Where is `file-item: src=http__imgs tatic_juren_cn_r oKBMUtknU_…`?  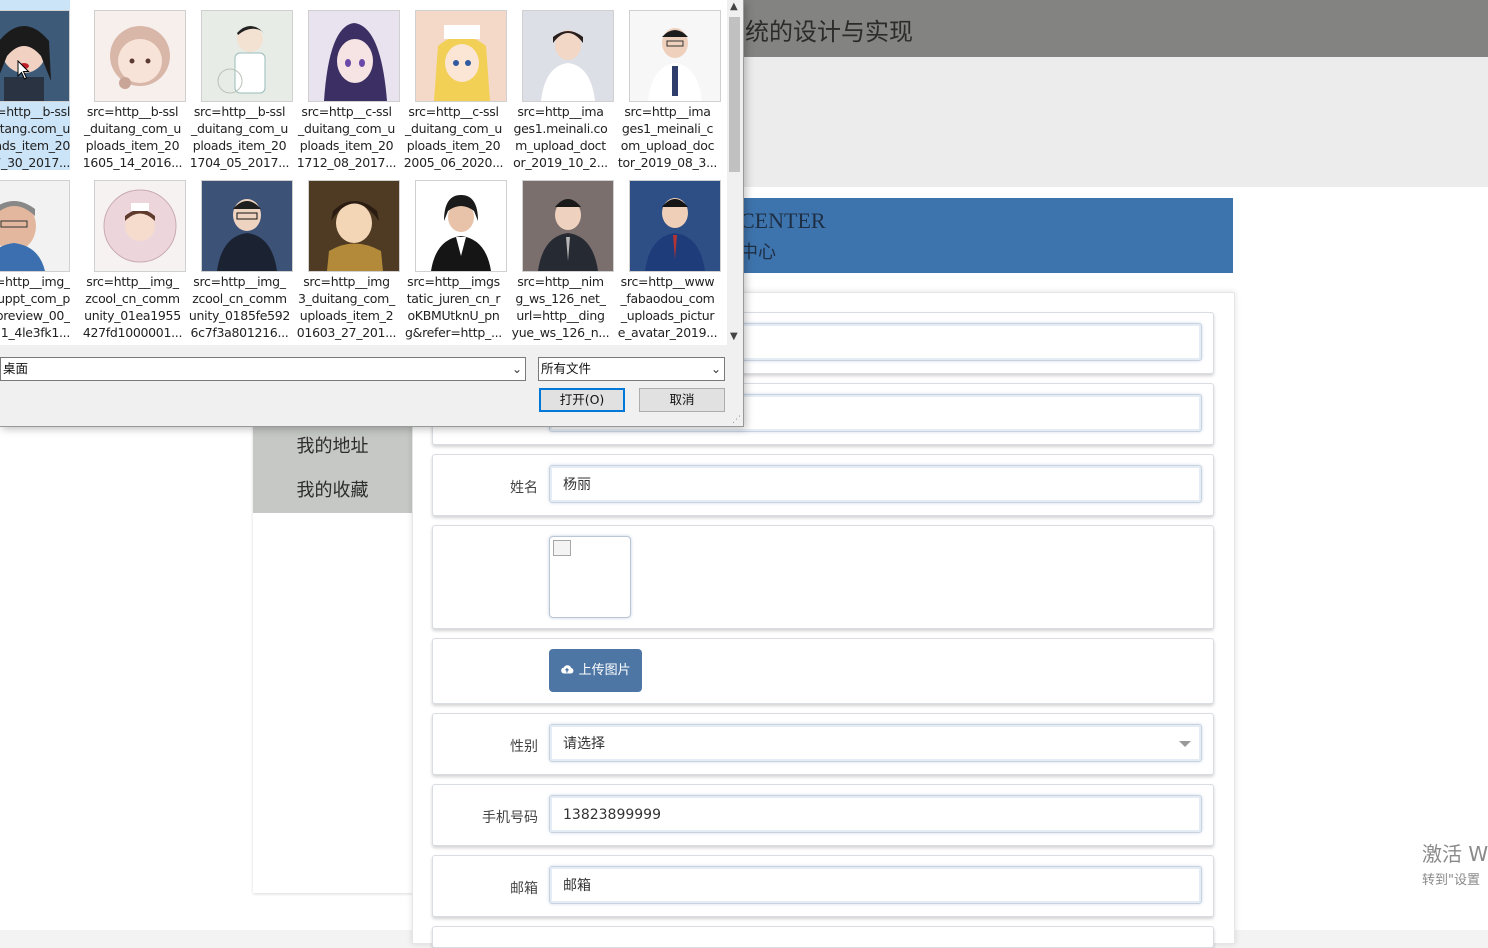
file-item: src=http__imgs tatic_juren_cn_r oKBMUtknU_… is located at coordinates (453, 255).